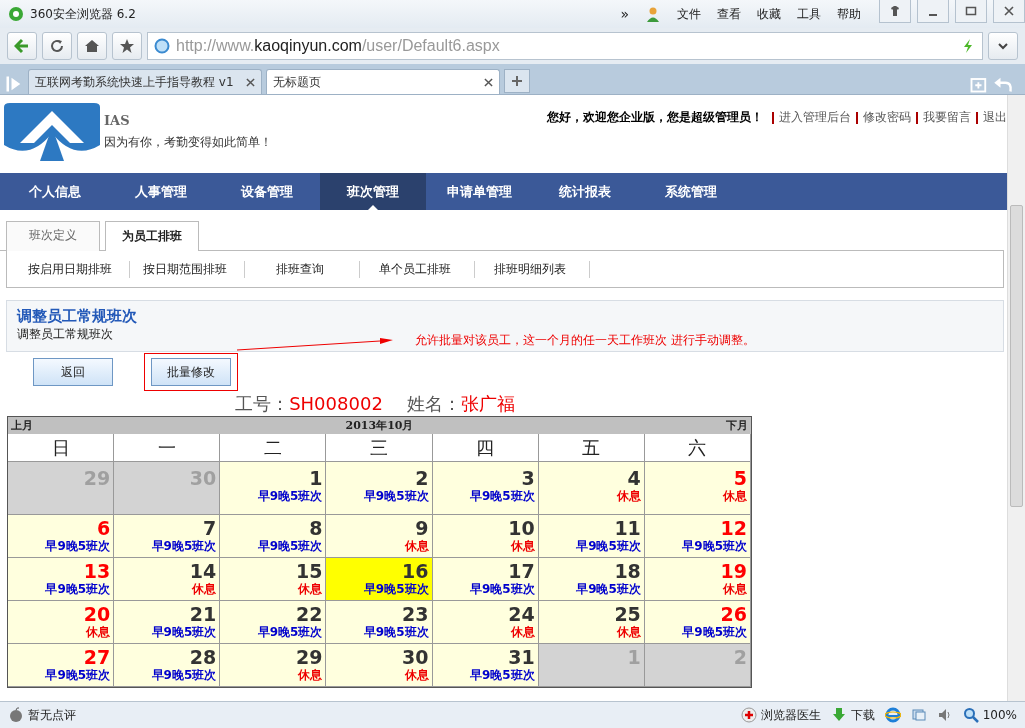  What do you see at coordinates (187, 269) in the screenshot?
I see `sub-nav-link: 按日期范围排班` at bounding box center [187, 269].